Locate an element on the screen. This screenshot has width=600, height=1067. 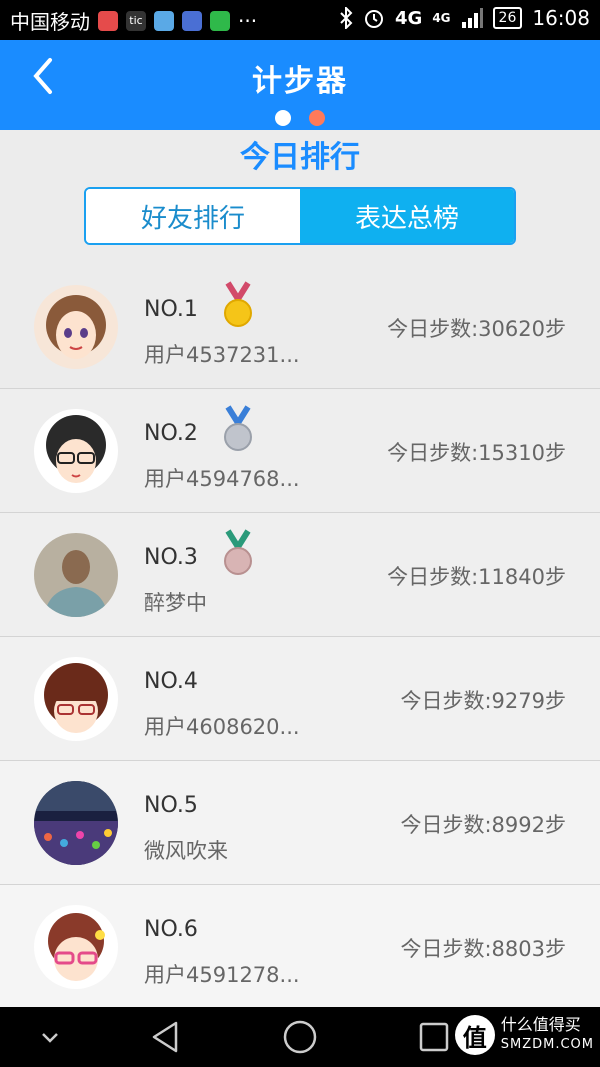
page-dot-inactive is located at coordinates (317, 118).